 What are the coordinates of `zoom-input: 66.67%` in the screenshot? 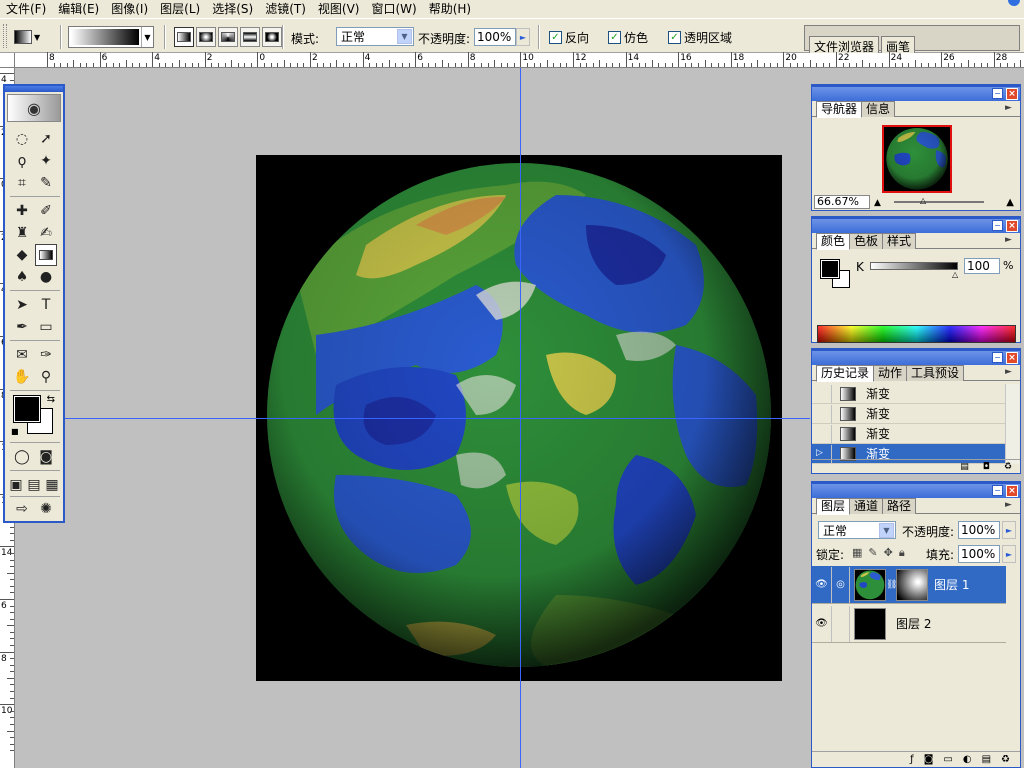 It's located at (842, 202).